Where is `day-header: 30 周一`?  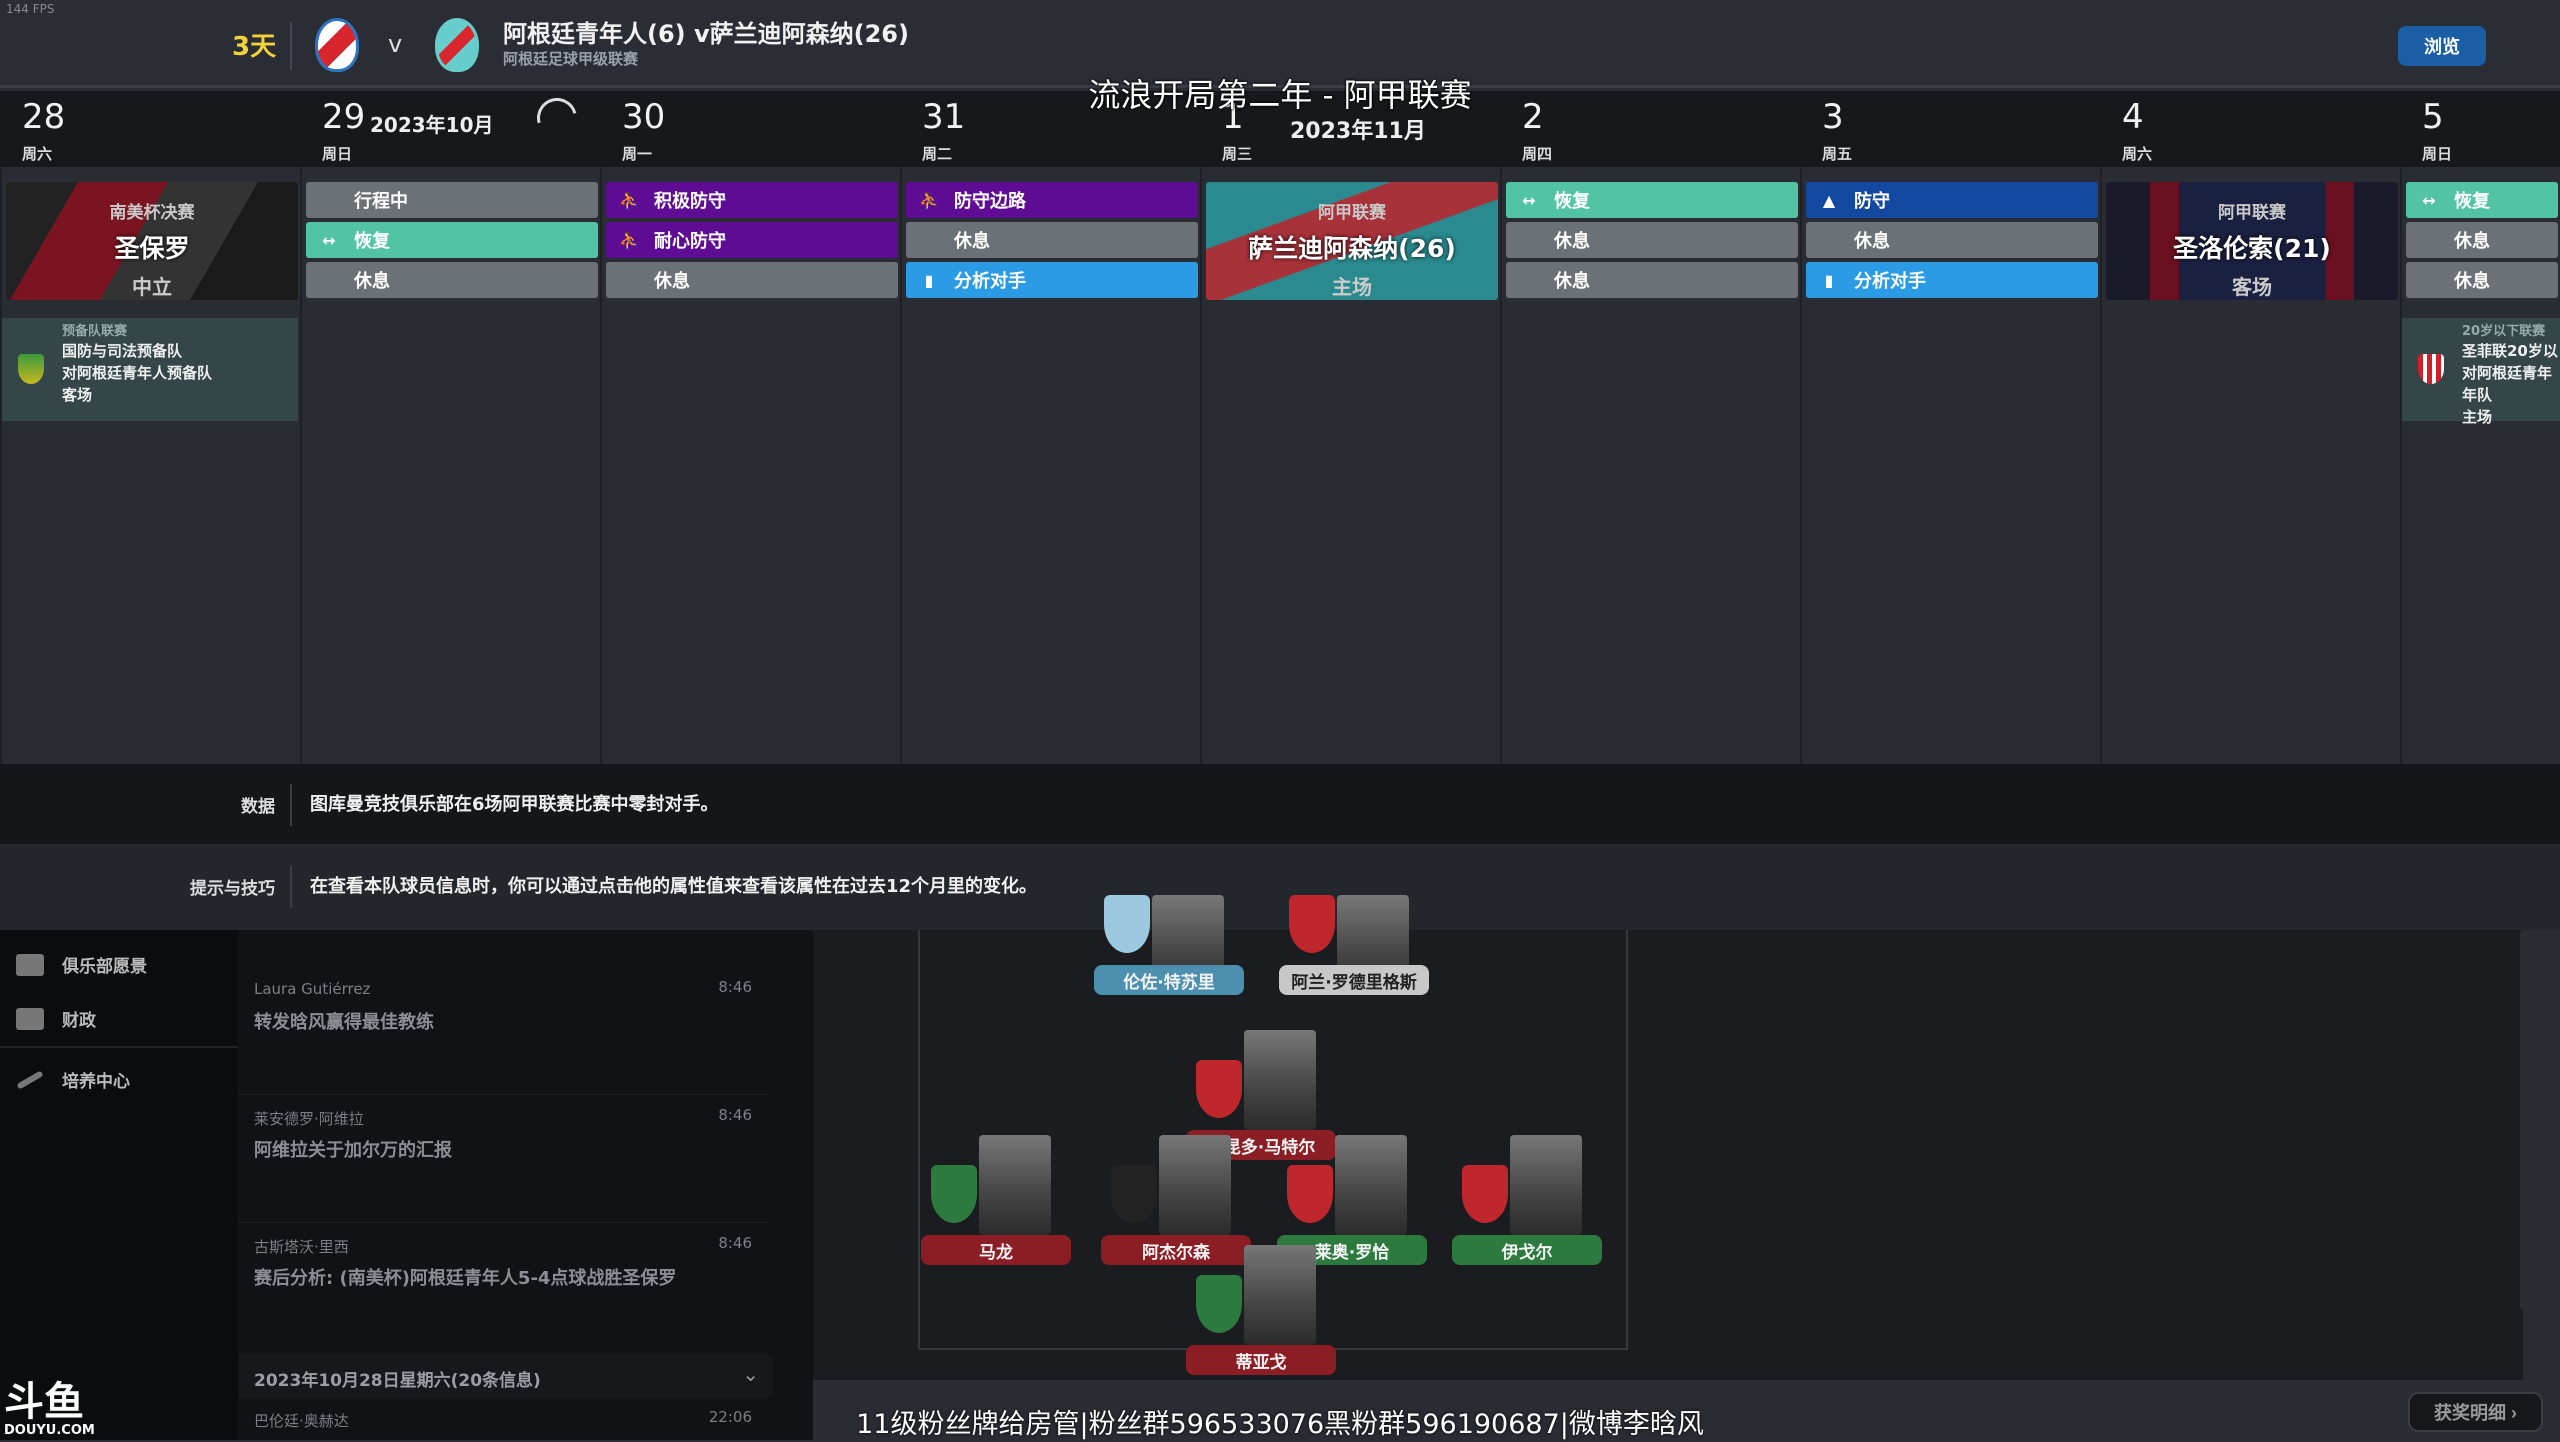 day-header: 30 周一 is located at coordinates (750, 129).